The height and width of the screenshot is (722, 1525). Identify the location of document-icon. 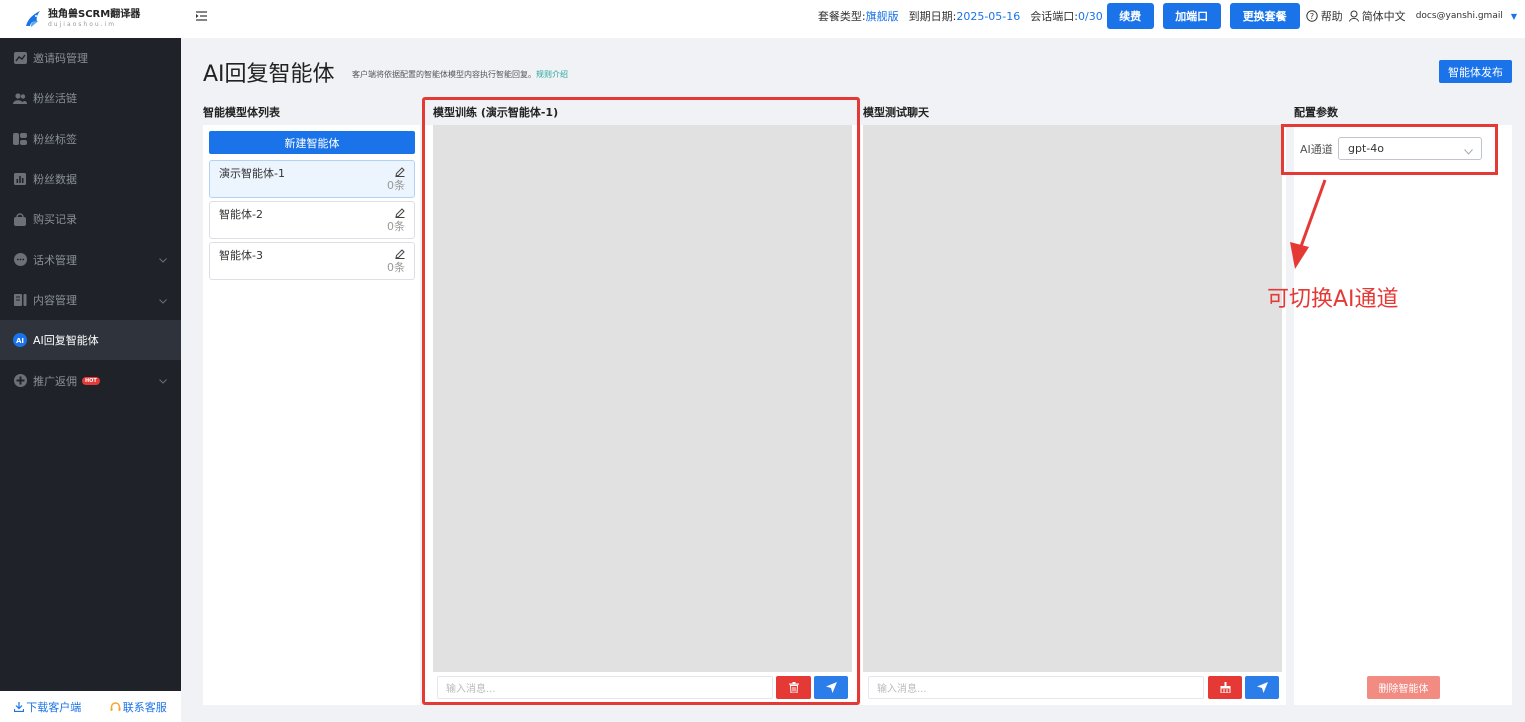
(20, 300).